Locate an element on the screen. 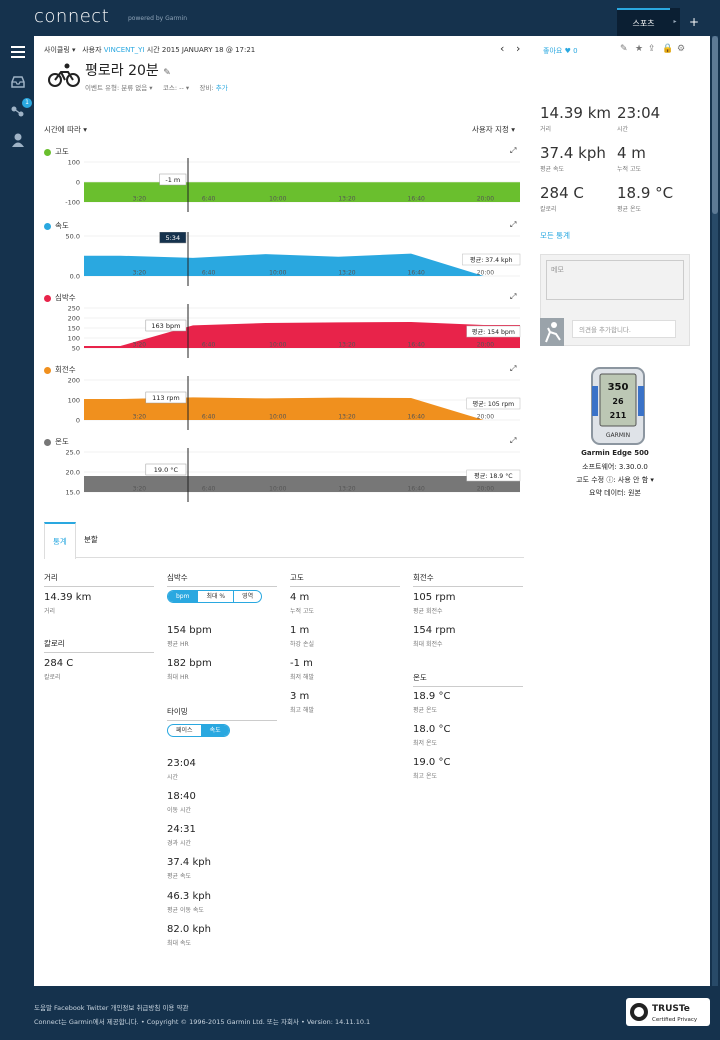 The height and width of the screenshot is (1040, 720). previous-activity-button: ‹ is located at coordinates (502, 48).